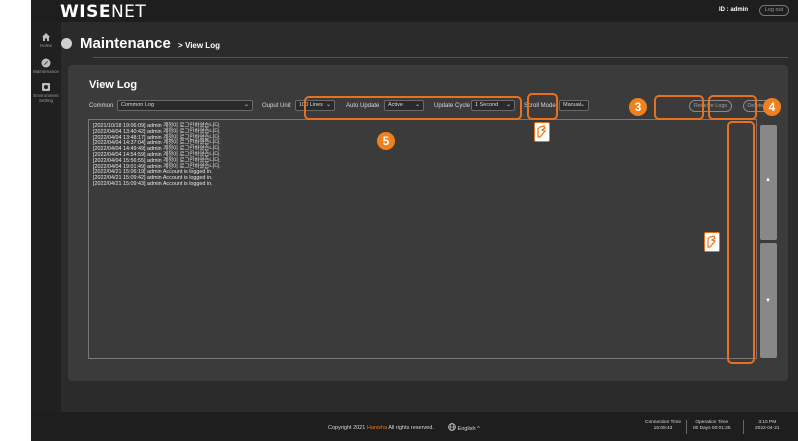 The image size is (798, 441). I want to click on title-divider, so click(440, 57).